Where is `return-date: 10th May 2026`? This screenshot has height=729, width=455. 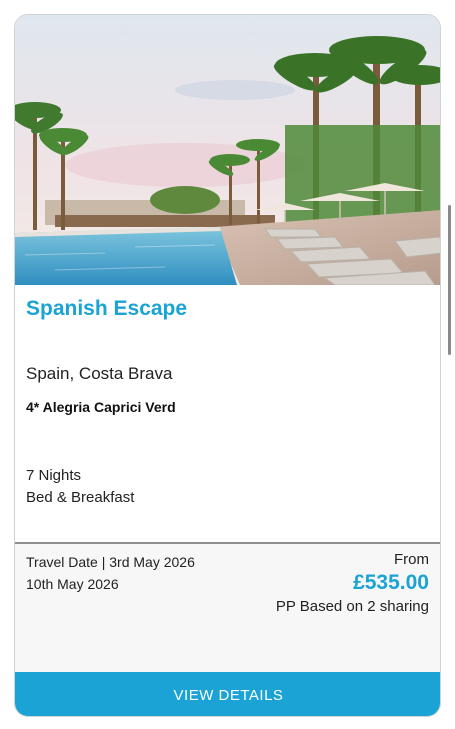 return-date: 10th May 2026 is located at coordinates (72, 584).